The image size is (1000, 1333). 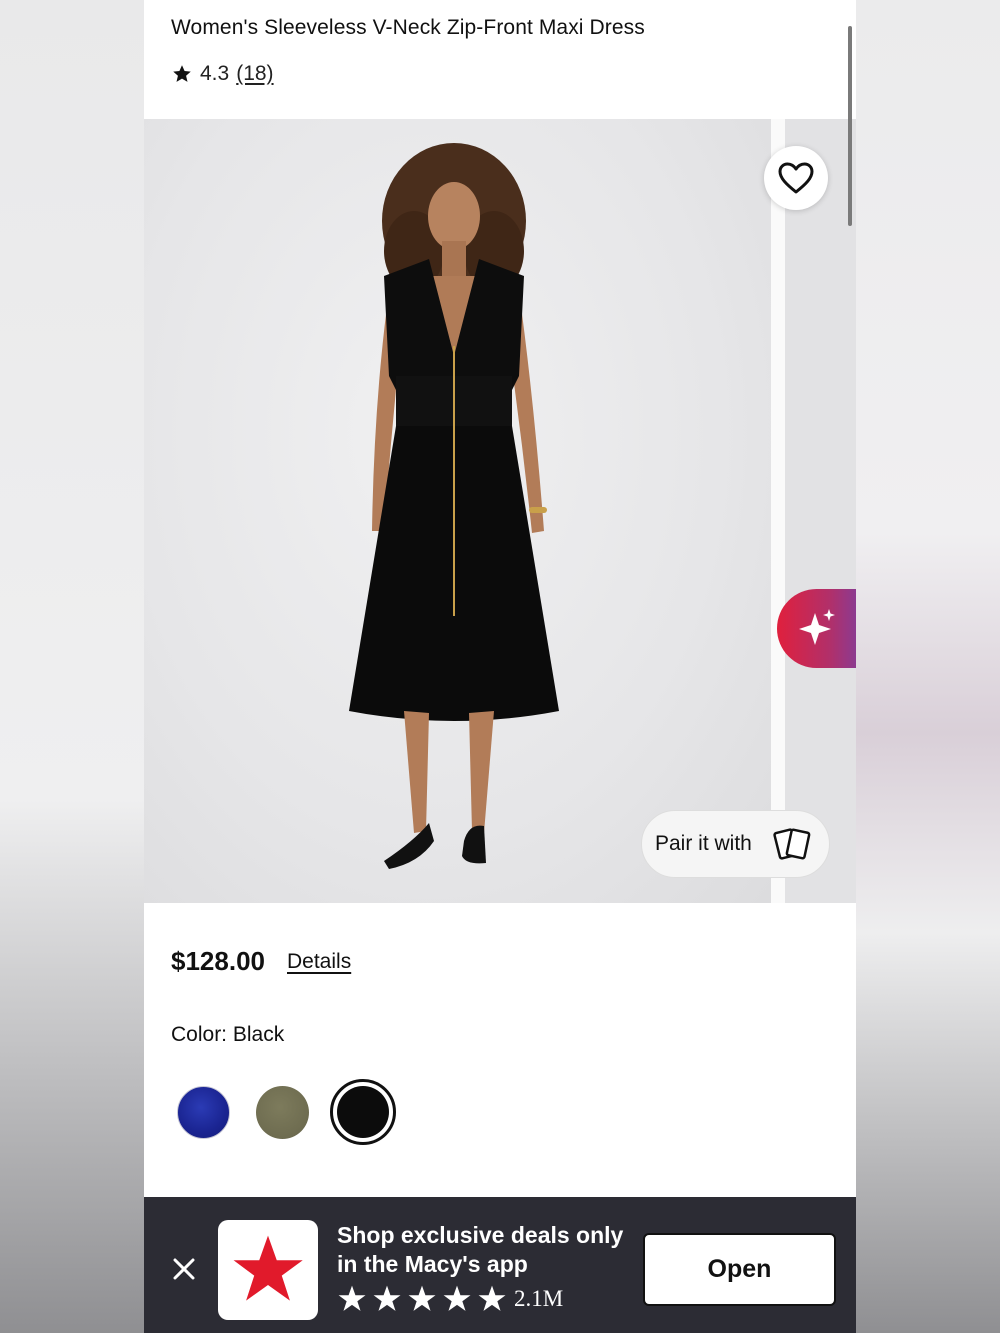 I want to click on color-label: Color: Black, so click(x=228, y=1034).